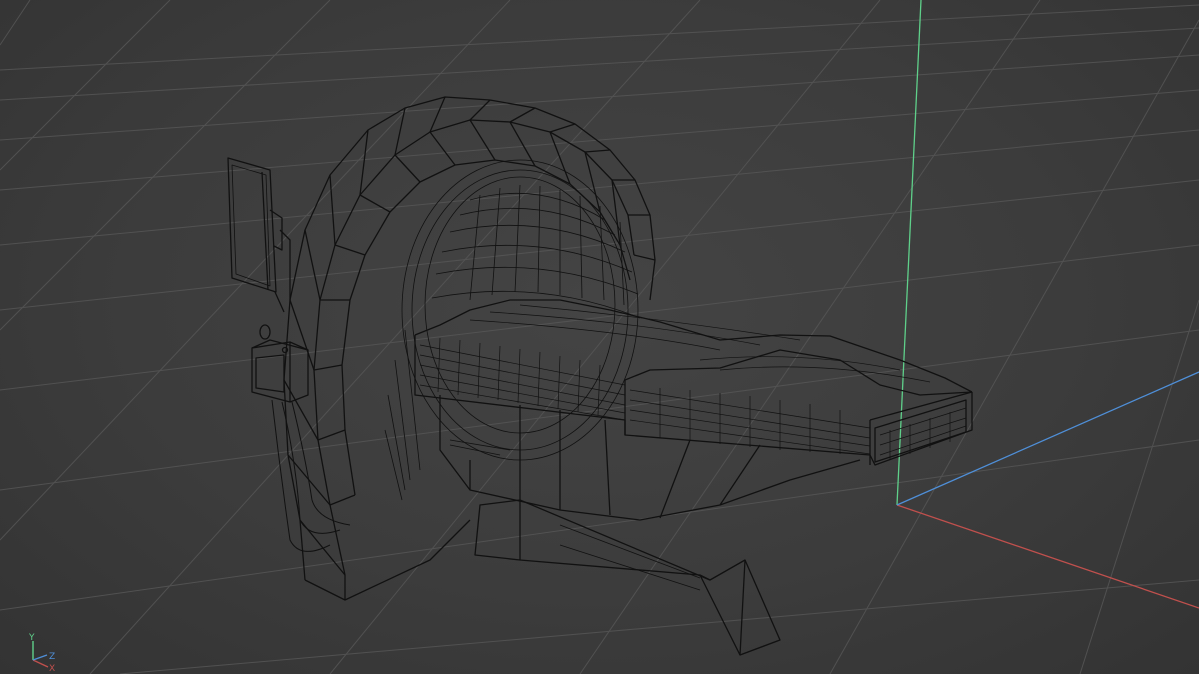 This screenshot has height=674, width=1199. I want to click on gizmo-y-label: Y, so click(31, 638).